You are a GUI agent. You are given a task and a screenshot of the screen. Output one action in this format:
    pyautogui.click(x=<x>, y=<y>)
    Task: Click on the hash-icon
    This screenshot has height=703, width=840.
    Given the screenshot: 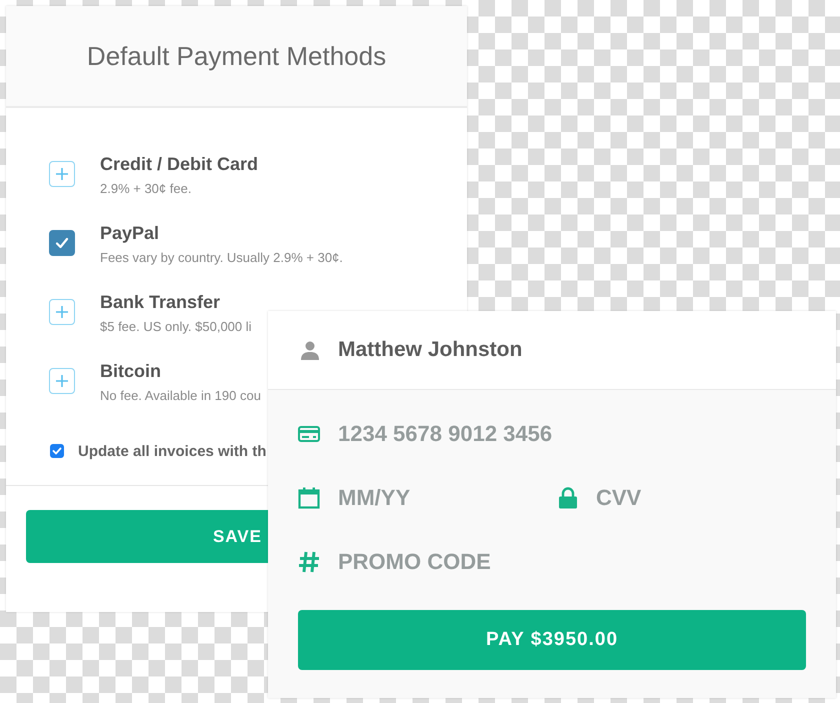 What is the action you would take?
    pyautogui.click(x=309, y=562)
    